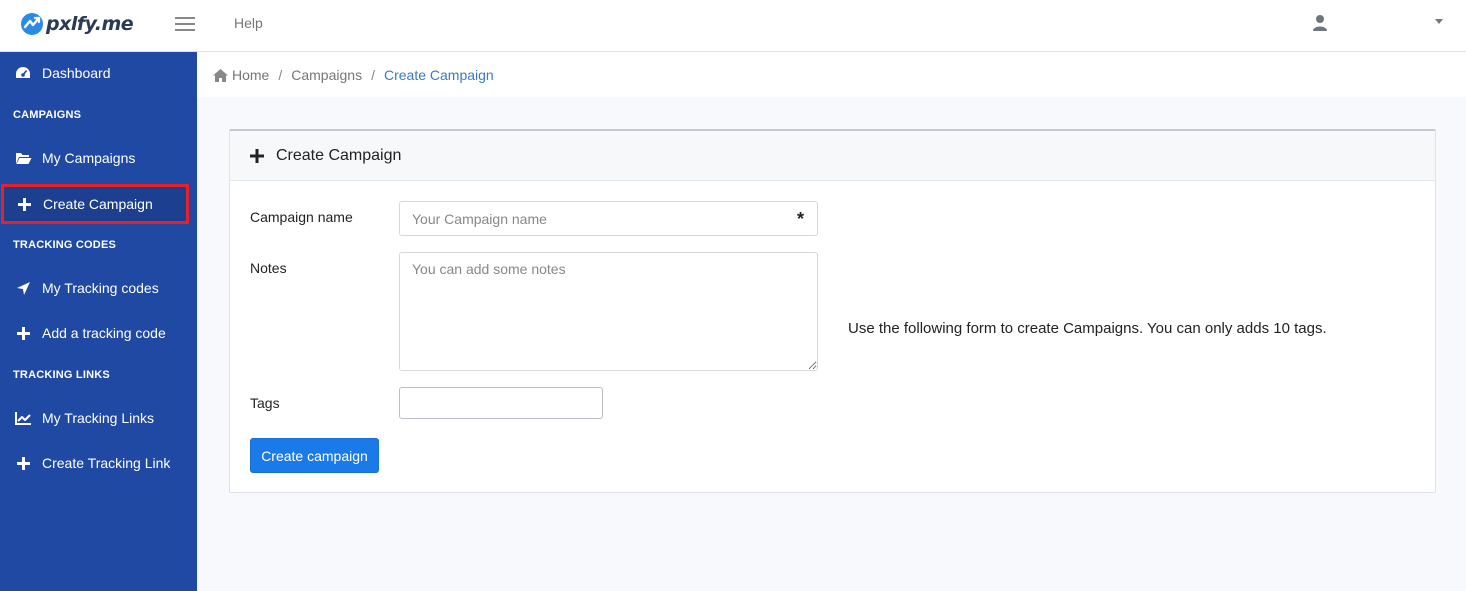 The width and height of the screenshot is (1466, 591). I want to click on dashboard-gauge-icon, so click(23, 72).